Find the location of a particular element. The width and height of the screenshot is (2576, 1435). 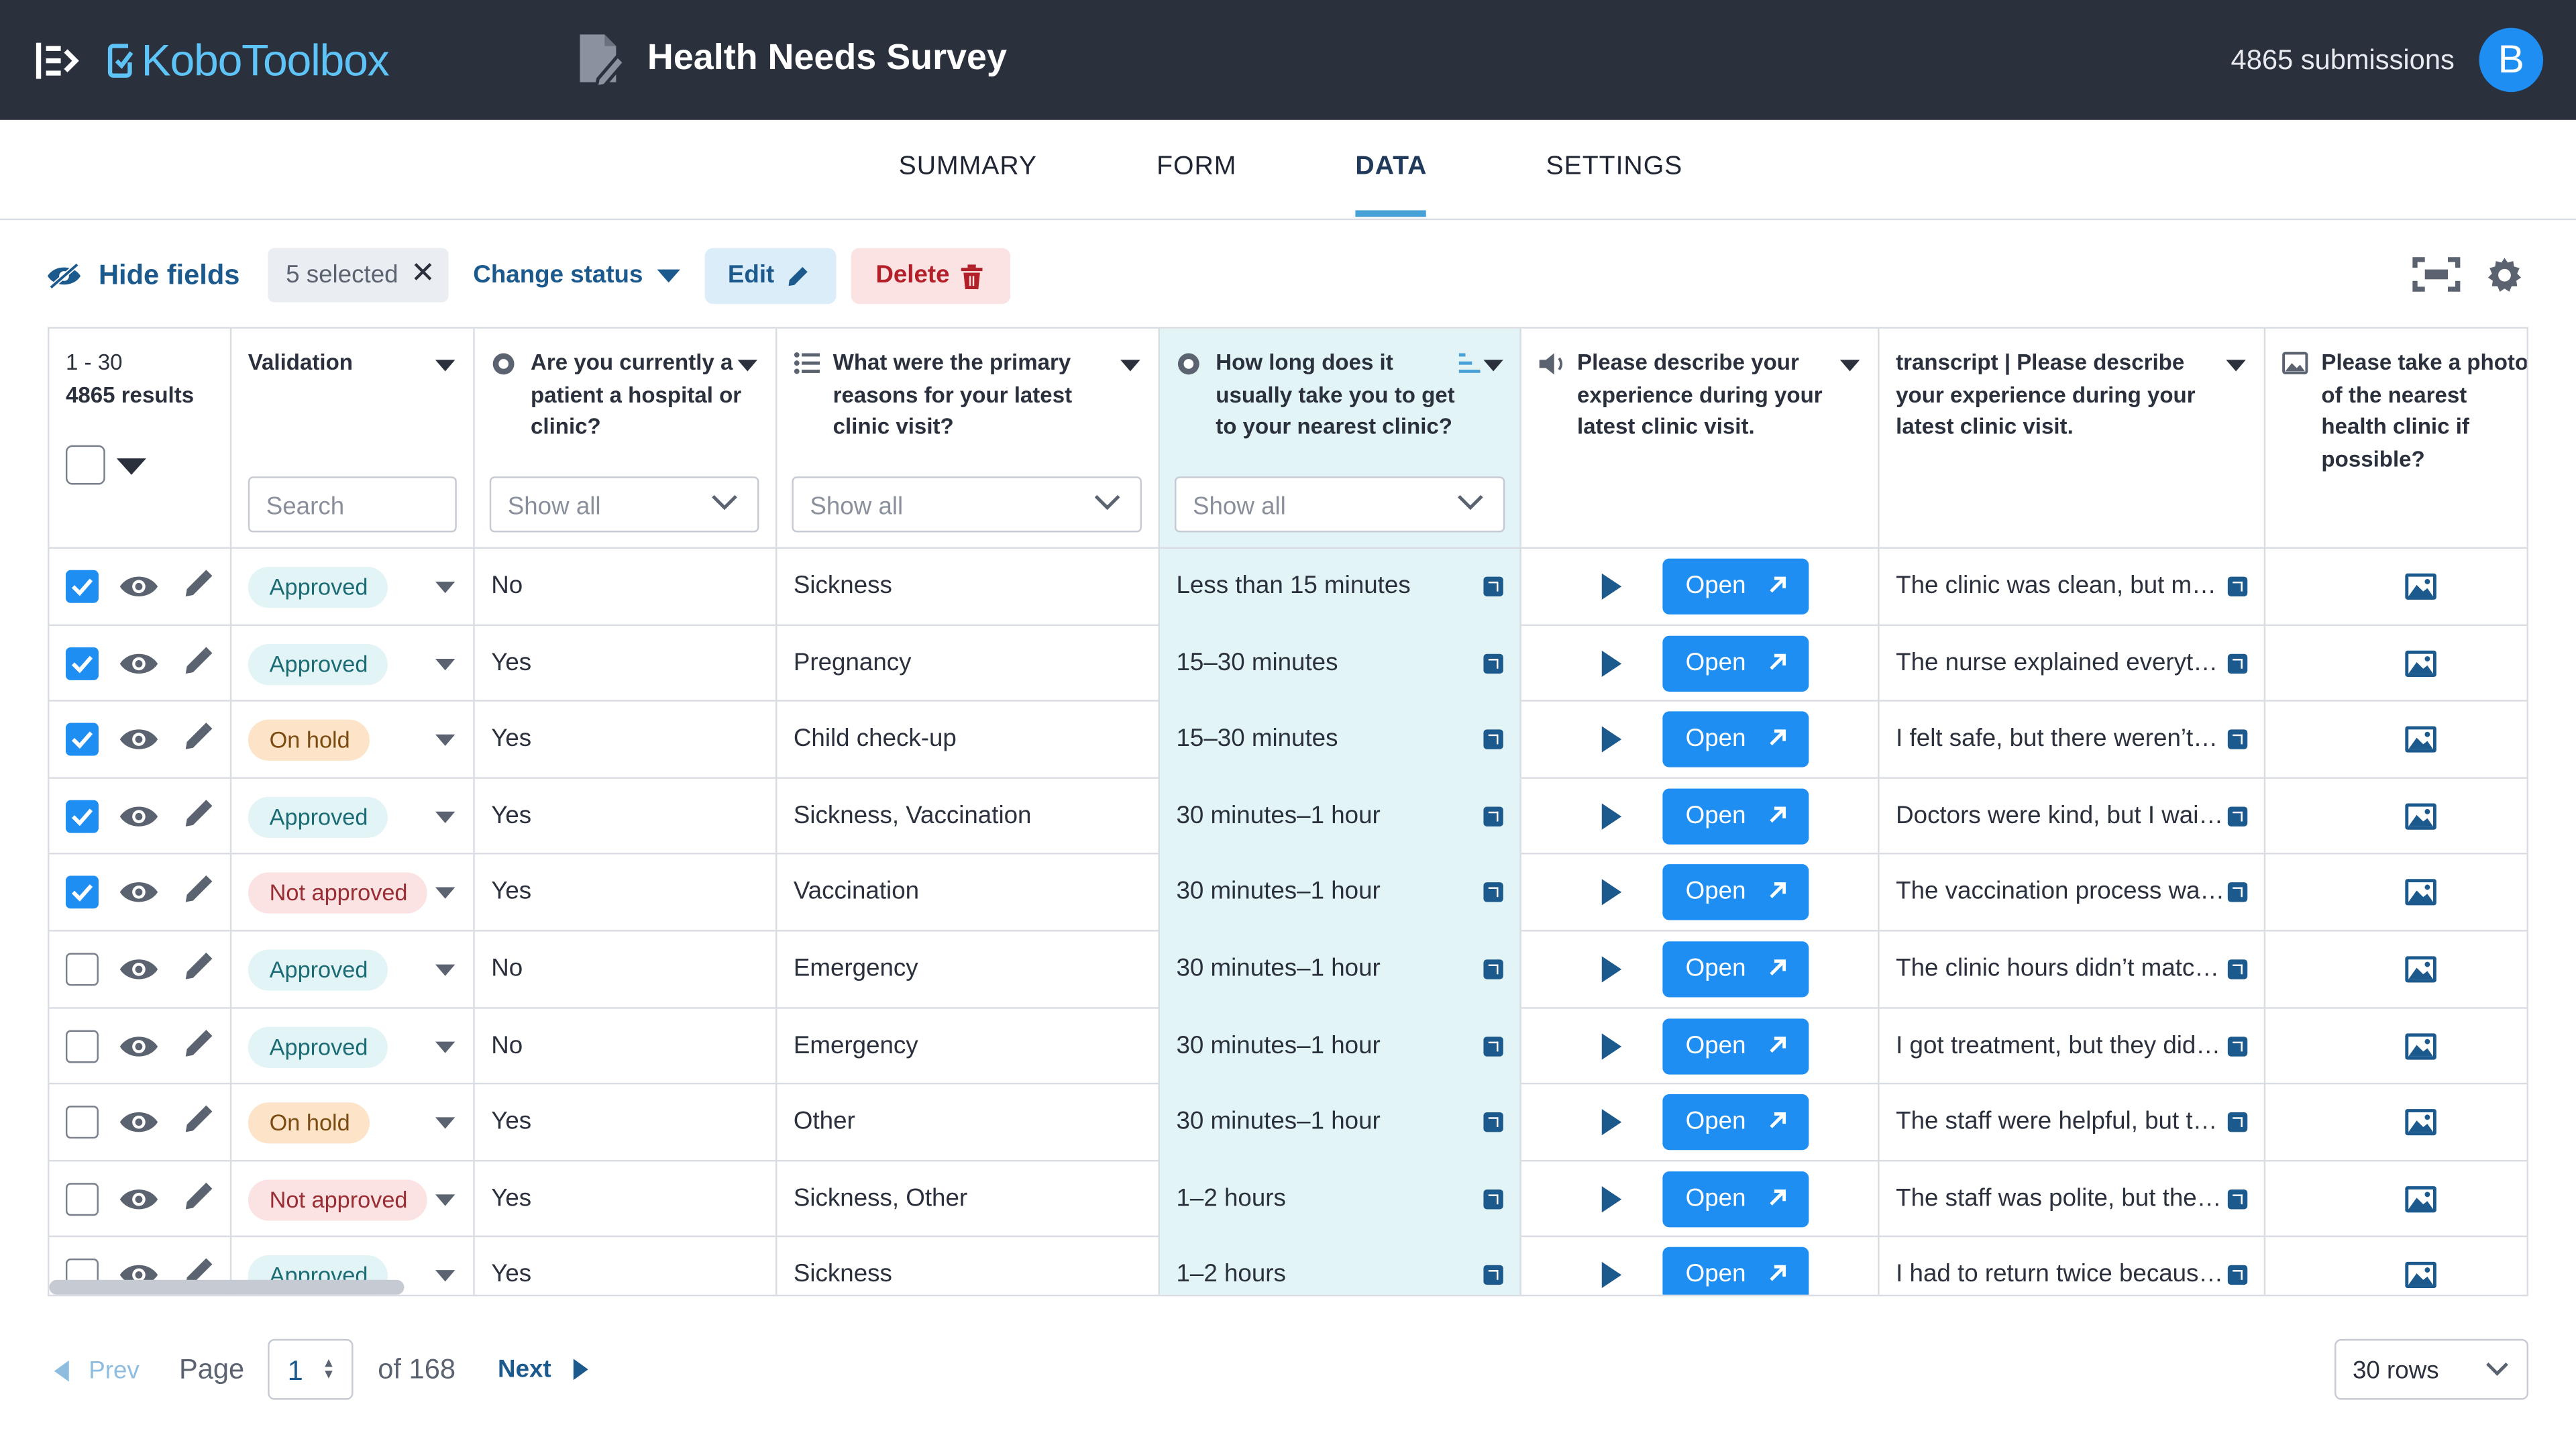

clear-selection-icon: ✕ is located at coordinates (423, 273).